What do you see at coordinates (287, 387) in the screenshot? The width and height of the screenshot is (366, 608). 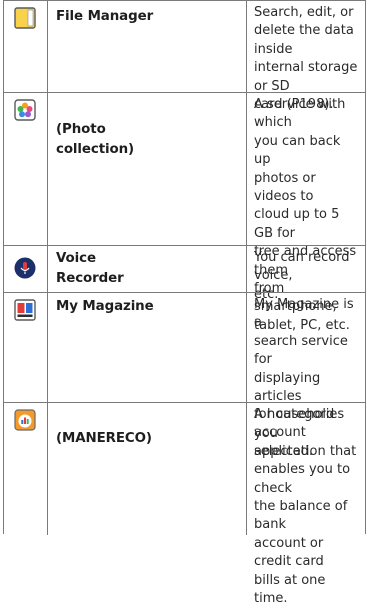 I see `description-line: displaying articles` at bounding box center [287, 387].